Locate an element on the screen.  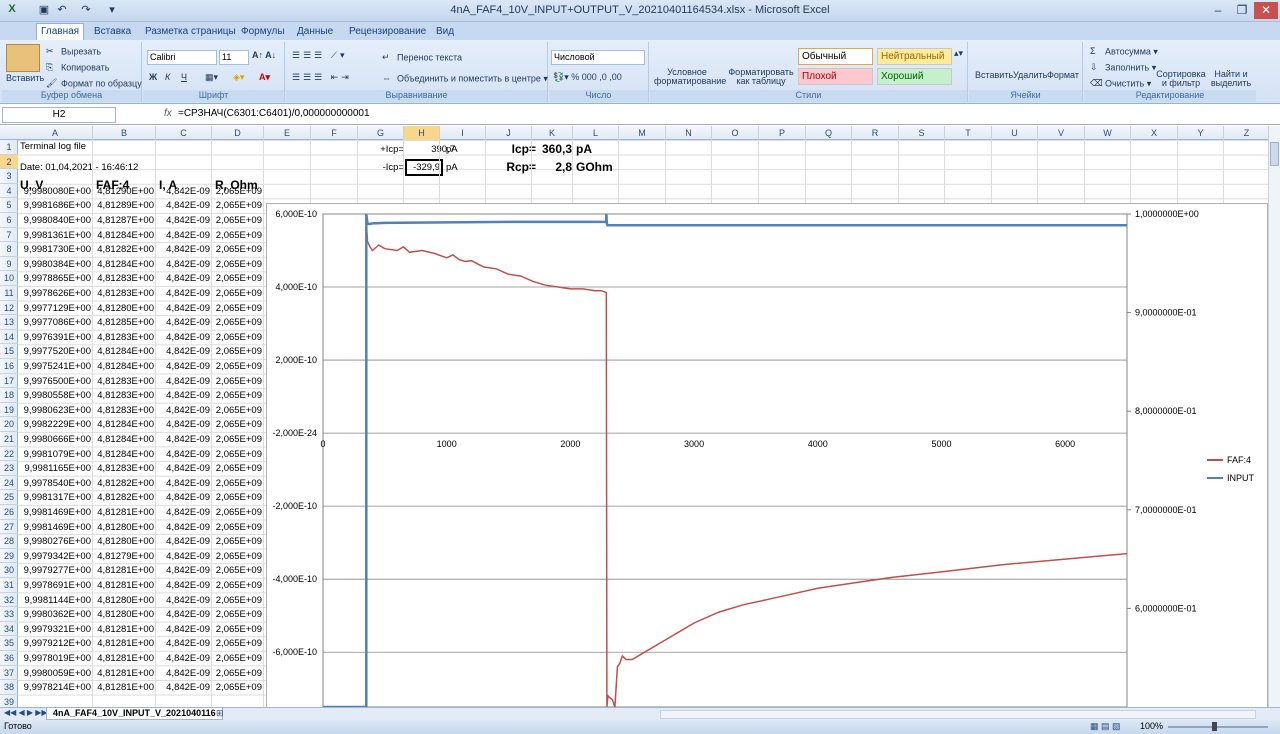
table-cell: 9,9977086E+00 is located at coordinates (54, 323).